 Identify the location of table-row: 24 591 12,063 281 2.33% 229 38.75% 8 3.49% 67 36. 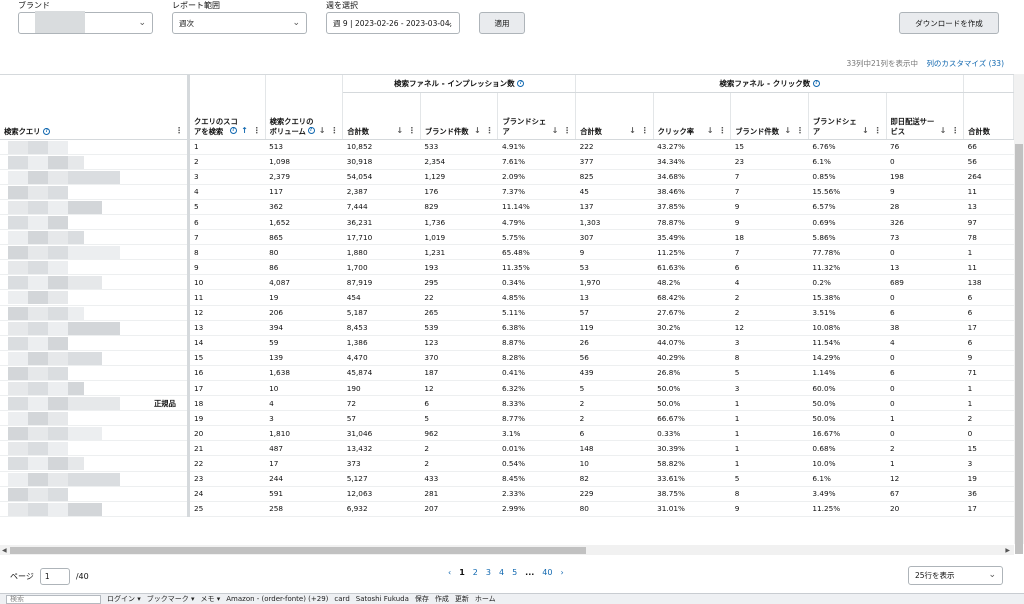
(507, 494).